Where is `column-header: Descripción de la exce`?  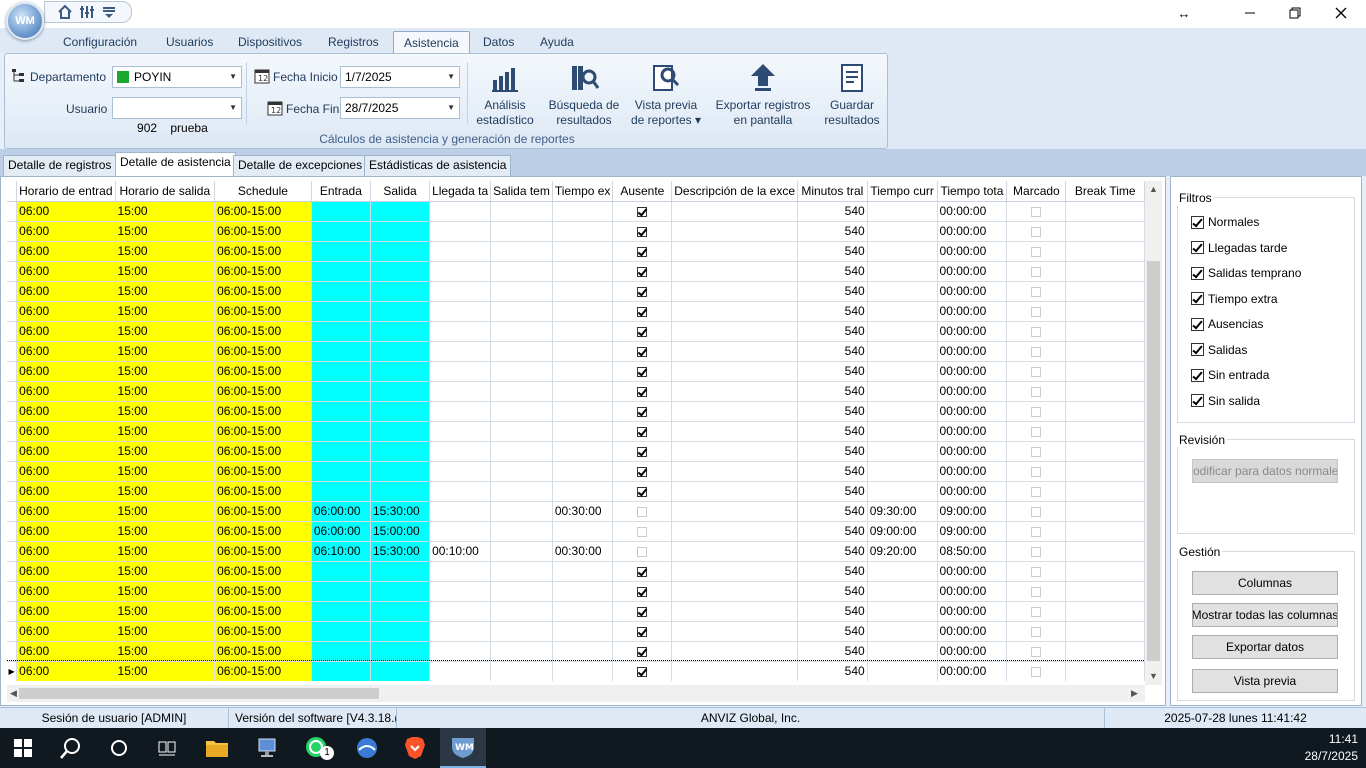 column-header: Descripción de la exce is located at coordinates (734, 191).